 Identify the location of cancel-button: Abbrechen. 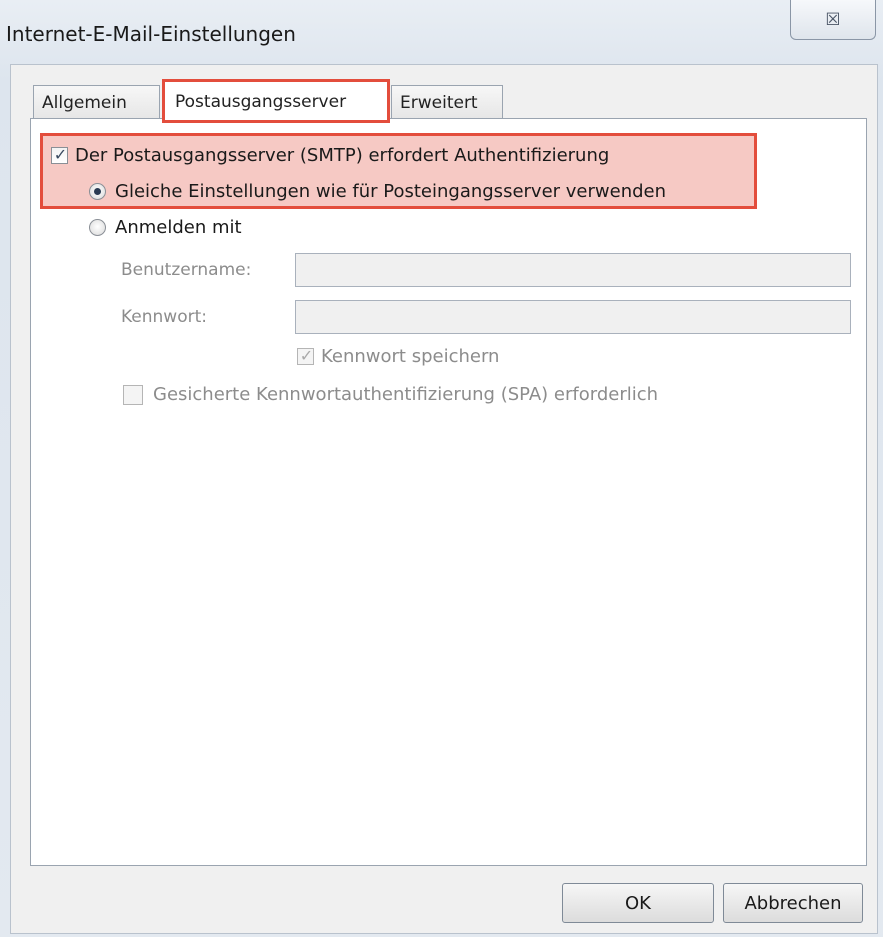
(793, 903).